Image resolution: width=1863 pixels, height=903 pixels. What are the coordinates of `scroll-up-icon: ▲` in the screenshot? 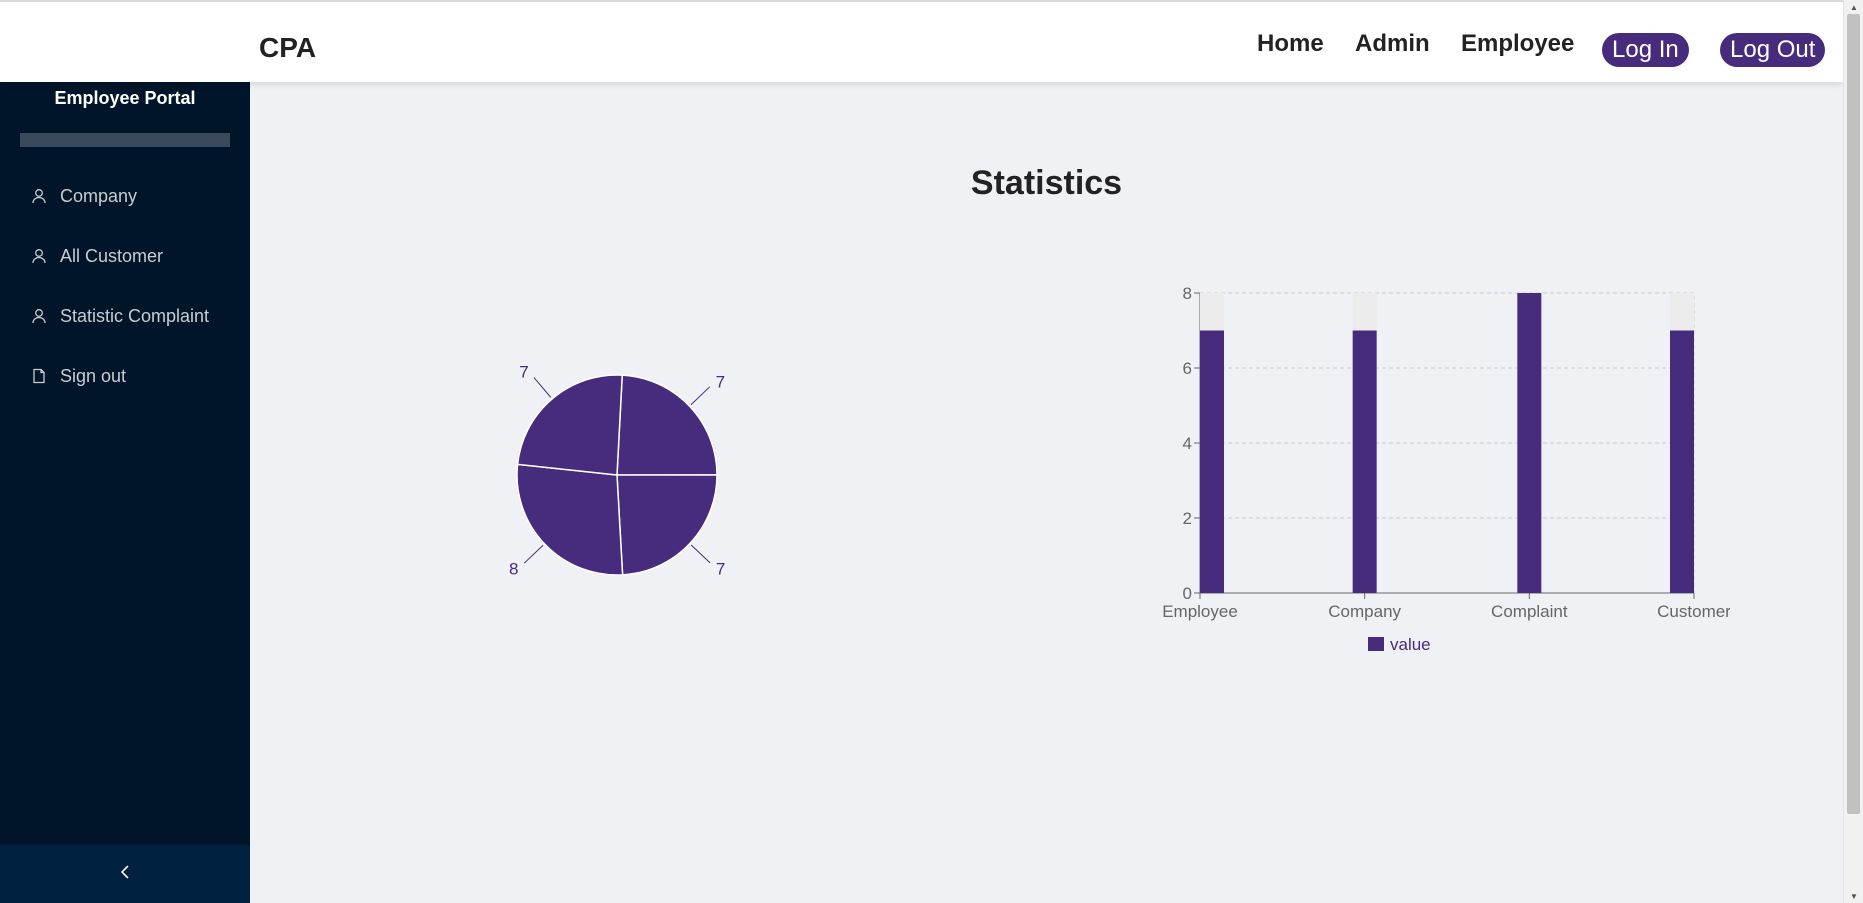 It's located at (1853, 7).